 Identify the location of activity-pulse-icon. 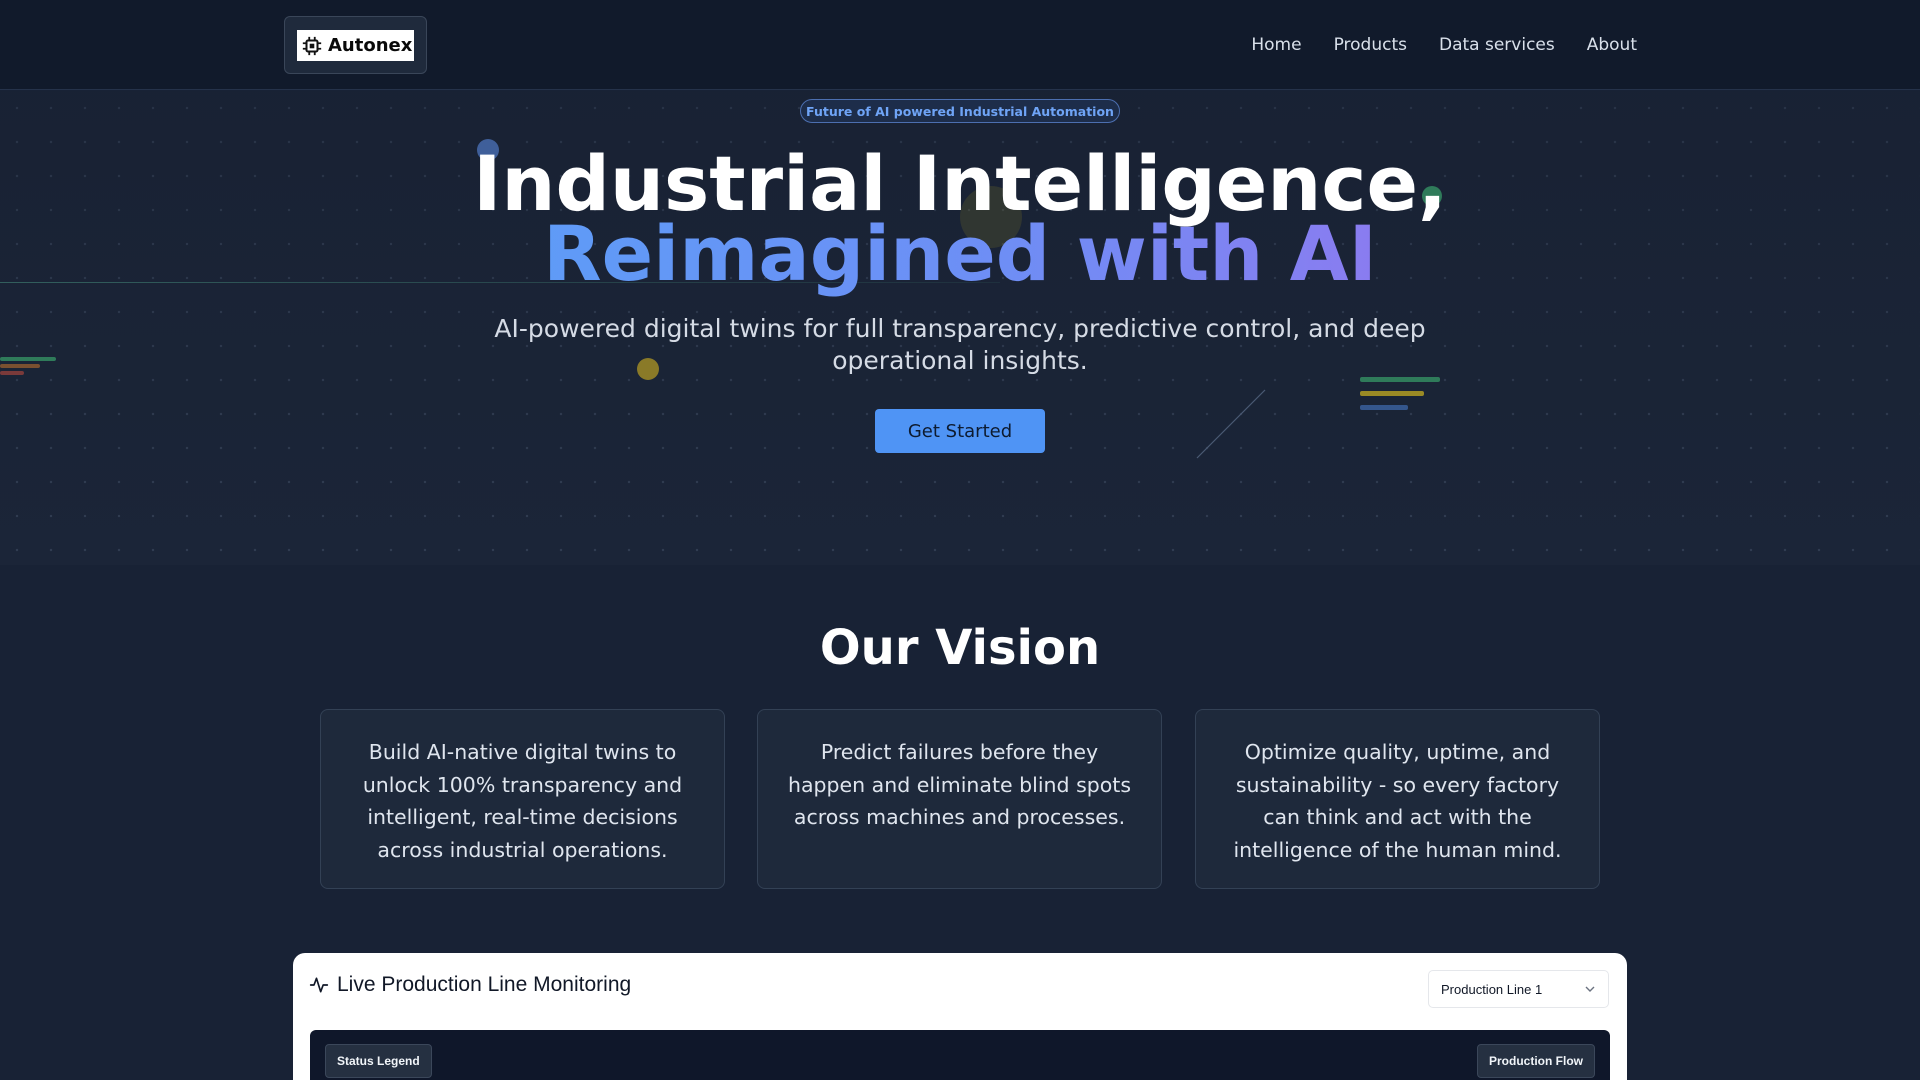
(319, 985).